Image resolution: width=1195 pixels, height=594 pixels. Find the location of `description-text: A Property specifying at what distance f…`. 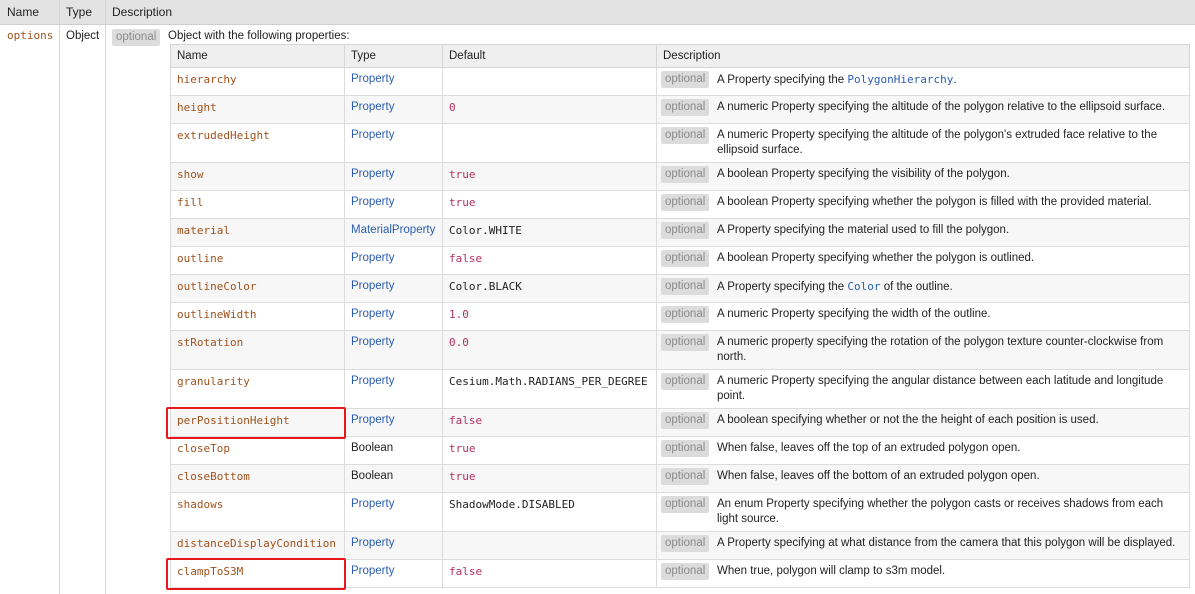

description-text: A Property specifying at what distance f… is located at coordinates (950, 543).